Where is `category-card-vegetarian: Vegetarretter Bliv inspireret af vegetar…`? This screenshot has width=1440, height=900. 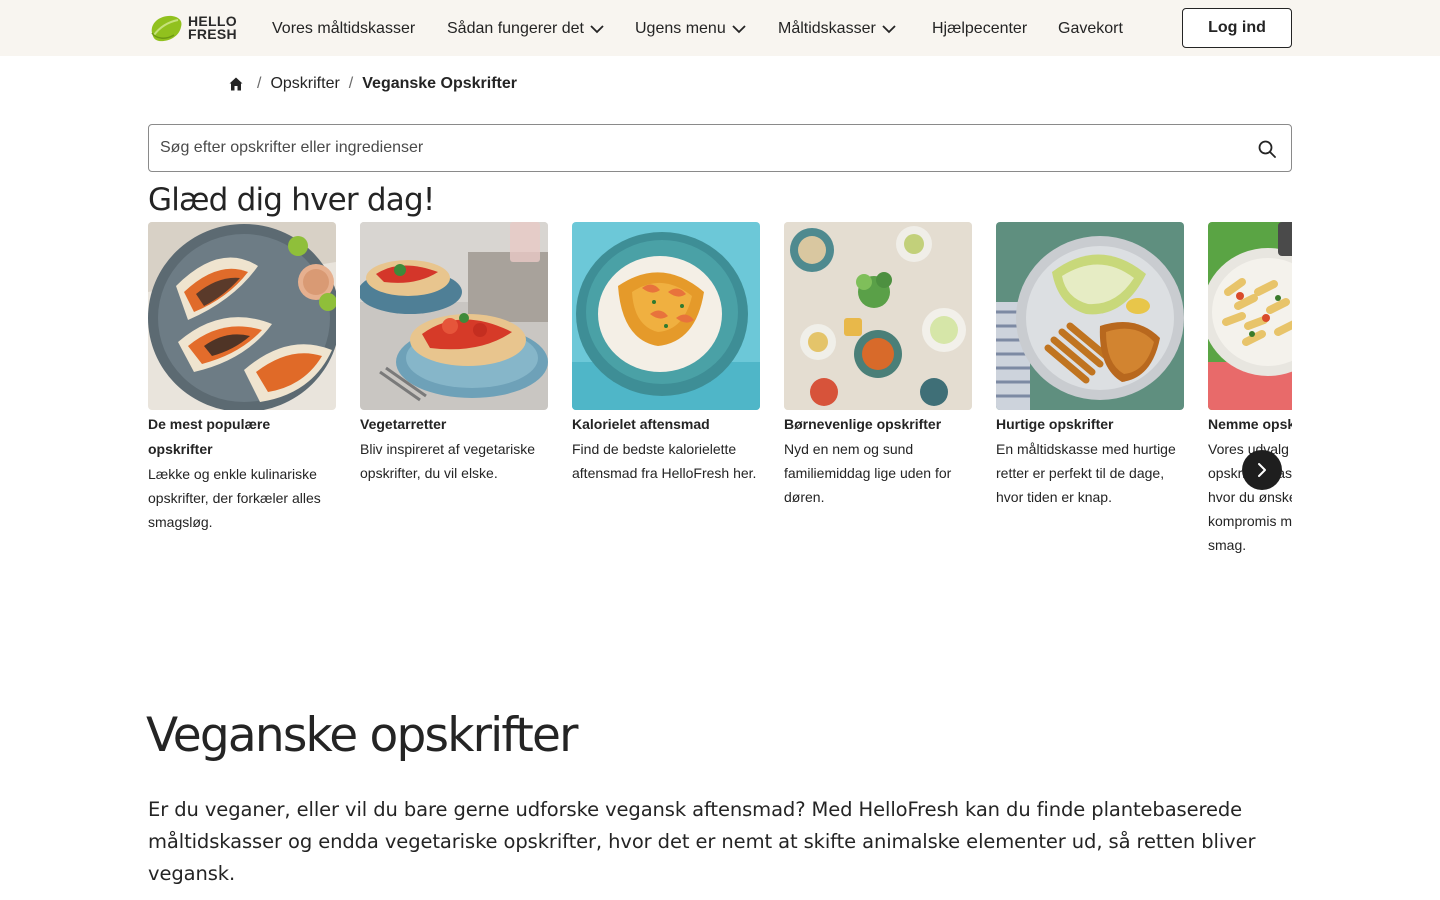 category-card-vegetarian: Vegetarretter Bliv inspireret af vegetar… is located at coordinates (454, 353).